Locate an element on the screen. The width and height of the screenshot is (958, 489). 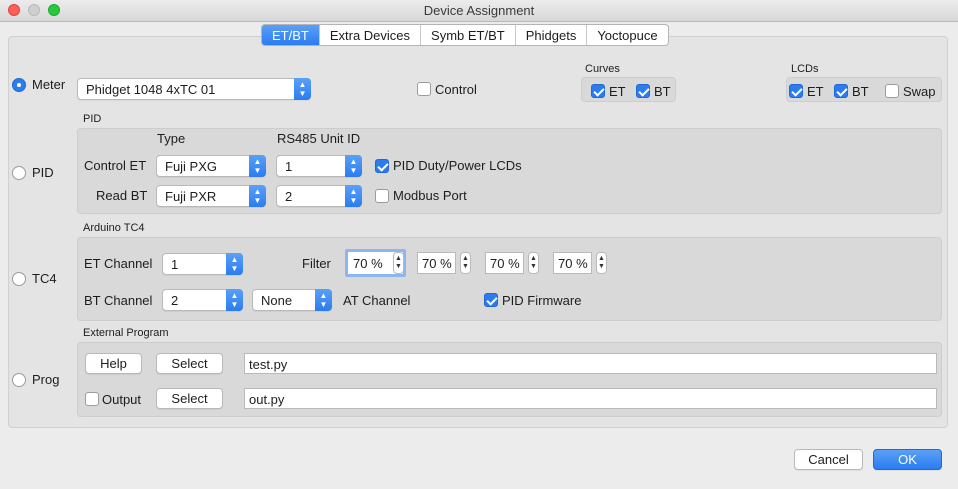
filter-3-input: 70 % is located at coordinates (504, 263).